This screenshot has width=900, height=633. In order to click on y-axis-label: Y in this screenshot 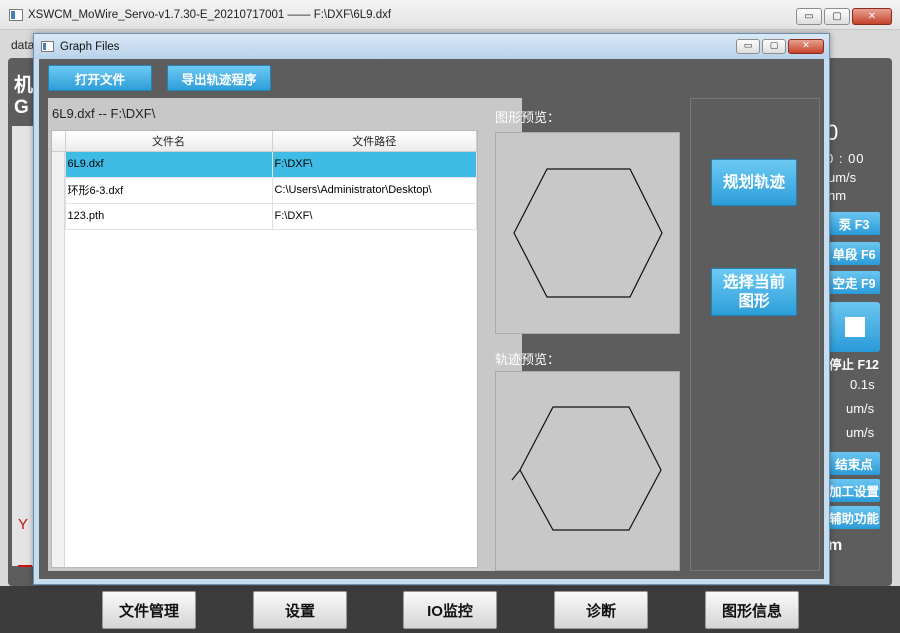, I will do `click(23, 524)`.